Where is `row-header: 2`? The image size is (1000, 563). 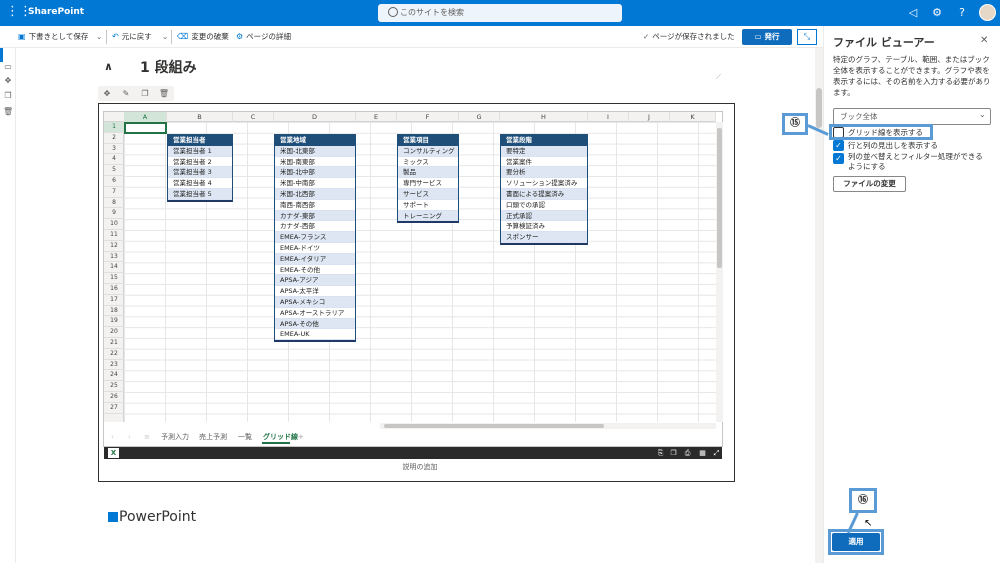
row-header: 2 is located at coordinates (114, 138).